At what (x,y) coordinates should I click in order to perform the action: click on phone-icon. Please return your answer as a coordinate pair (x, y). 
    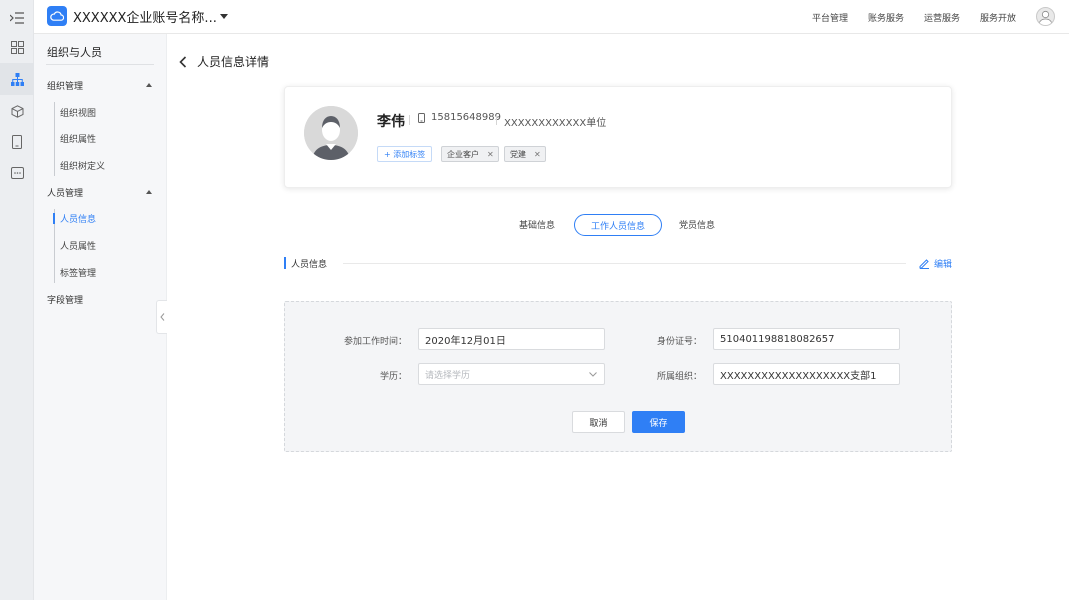
    Looking at the image, I should click on (421, 117).